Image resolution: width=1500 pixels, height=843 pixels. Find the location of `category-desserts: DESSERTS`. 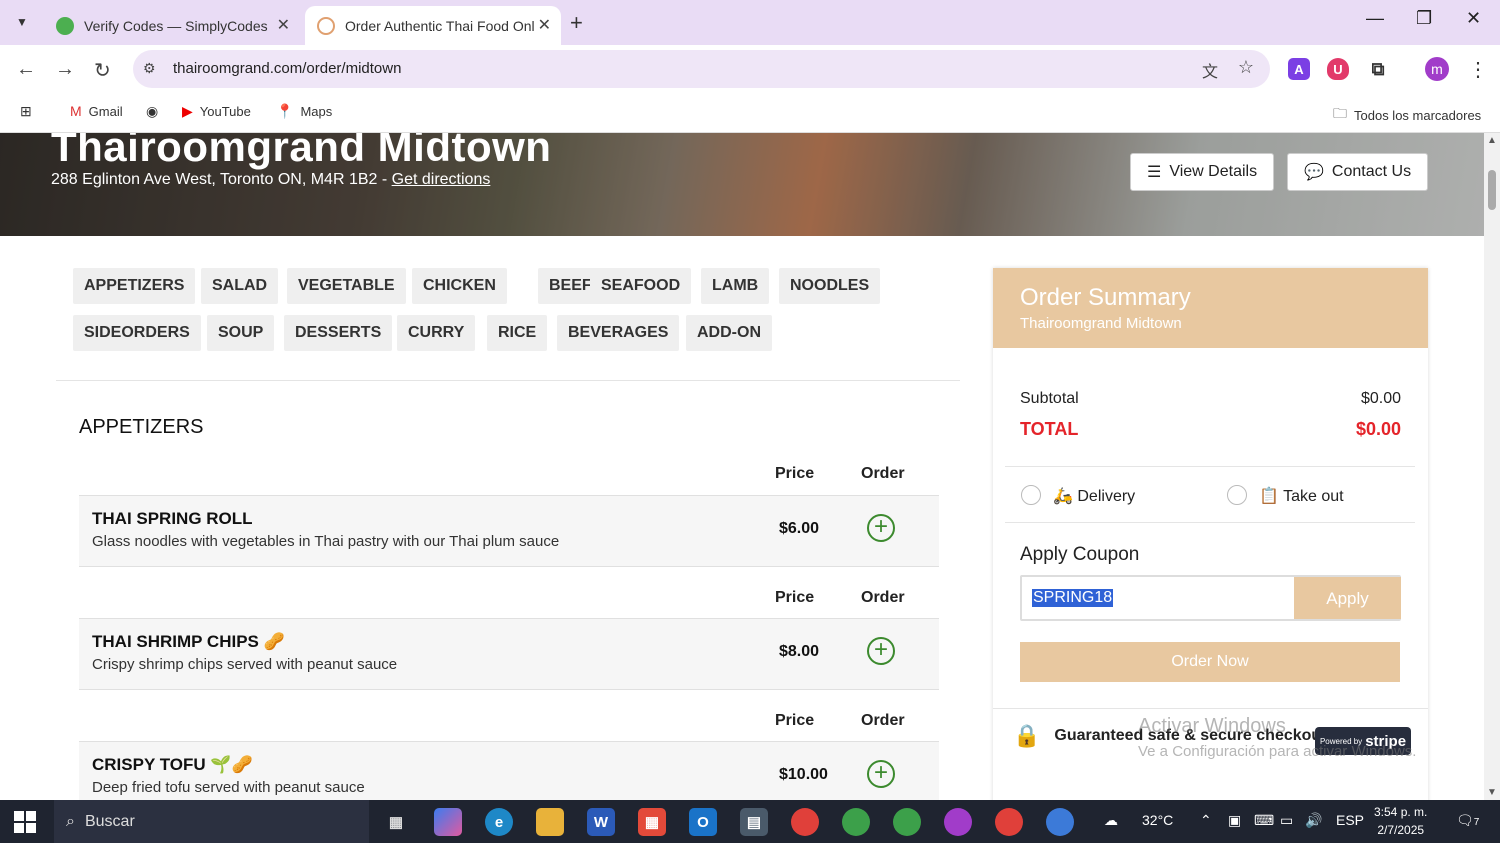

category-desserts: DESSERTS is located at coordinates (338, 333).